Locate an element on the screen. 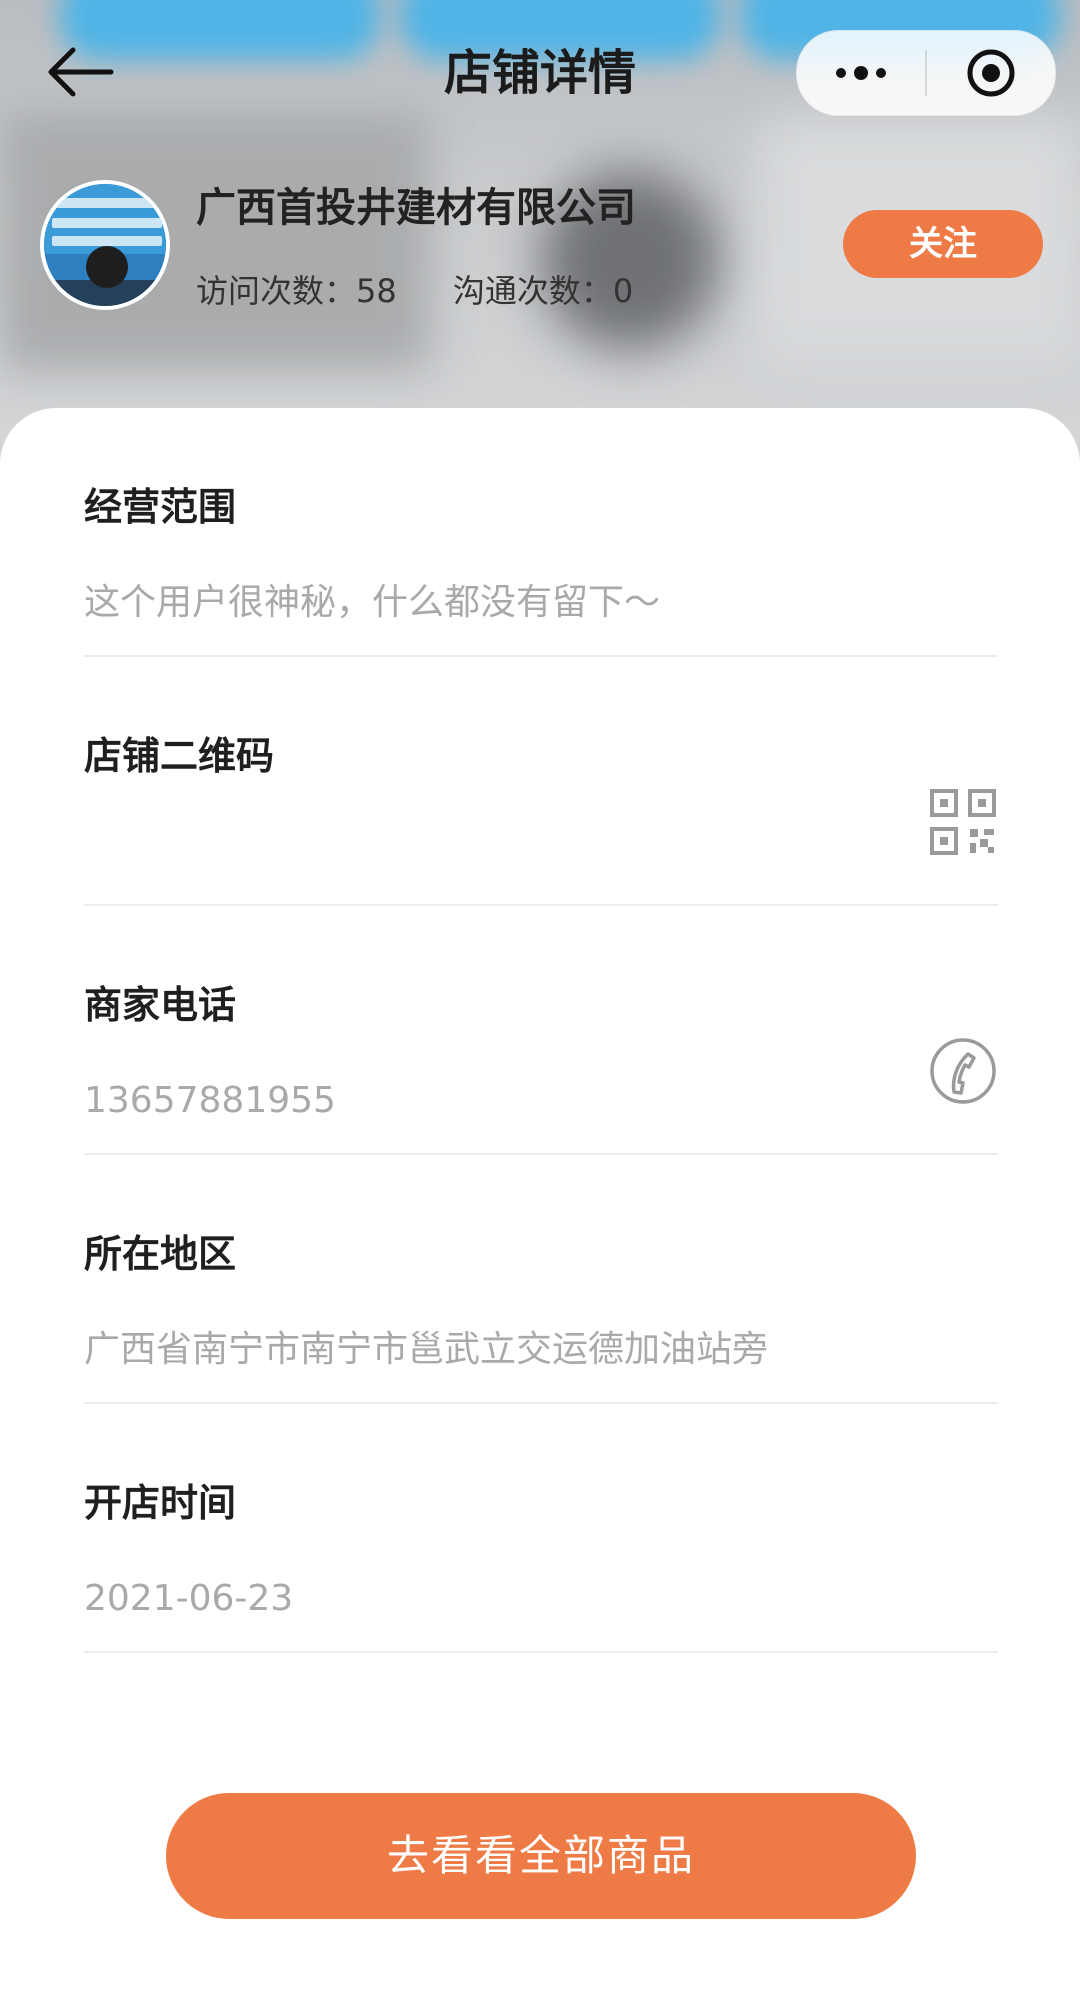 This screenshot has height=1990, width=1080. chat-count: 沟通次数：0 is located at coordinates (543, 291).